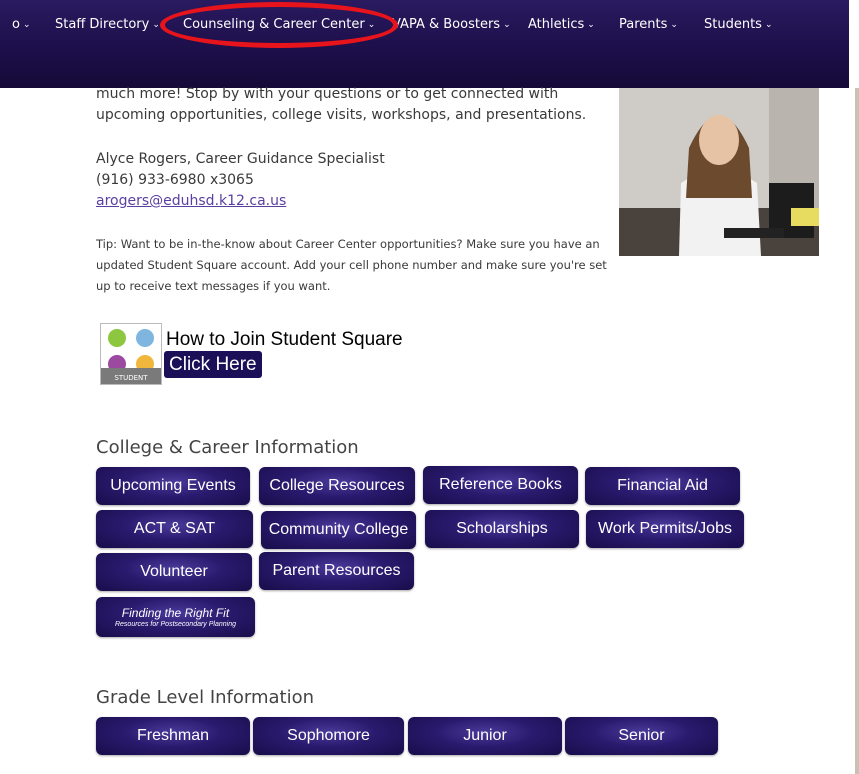  Describe the element at coordinates (643, 24) in the screenshot. I see `nav-label: Parents` at that location.